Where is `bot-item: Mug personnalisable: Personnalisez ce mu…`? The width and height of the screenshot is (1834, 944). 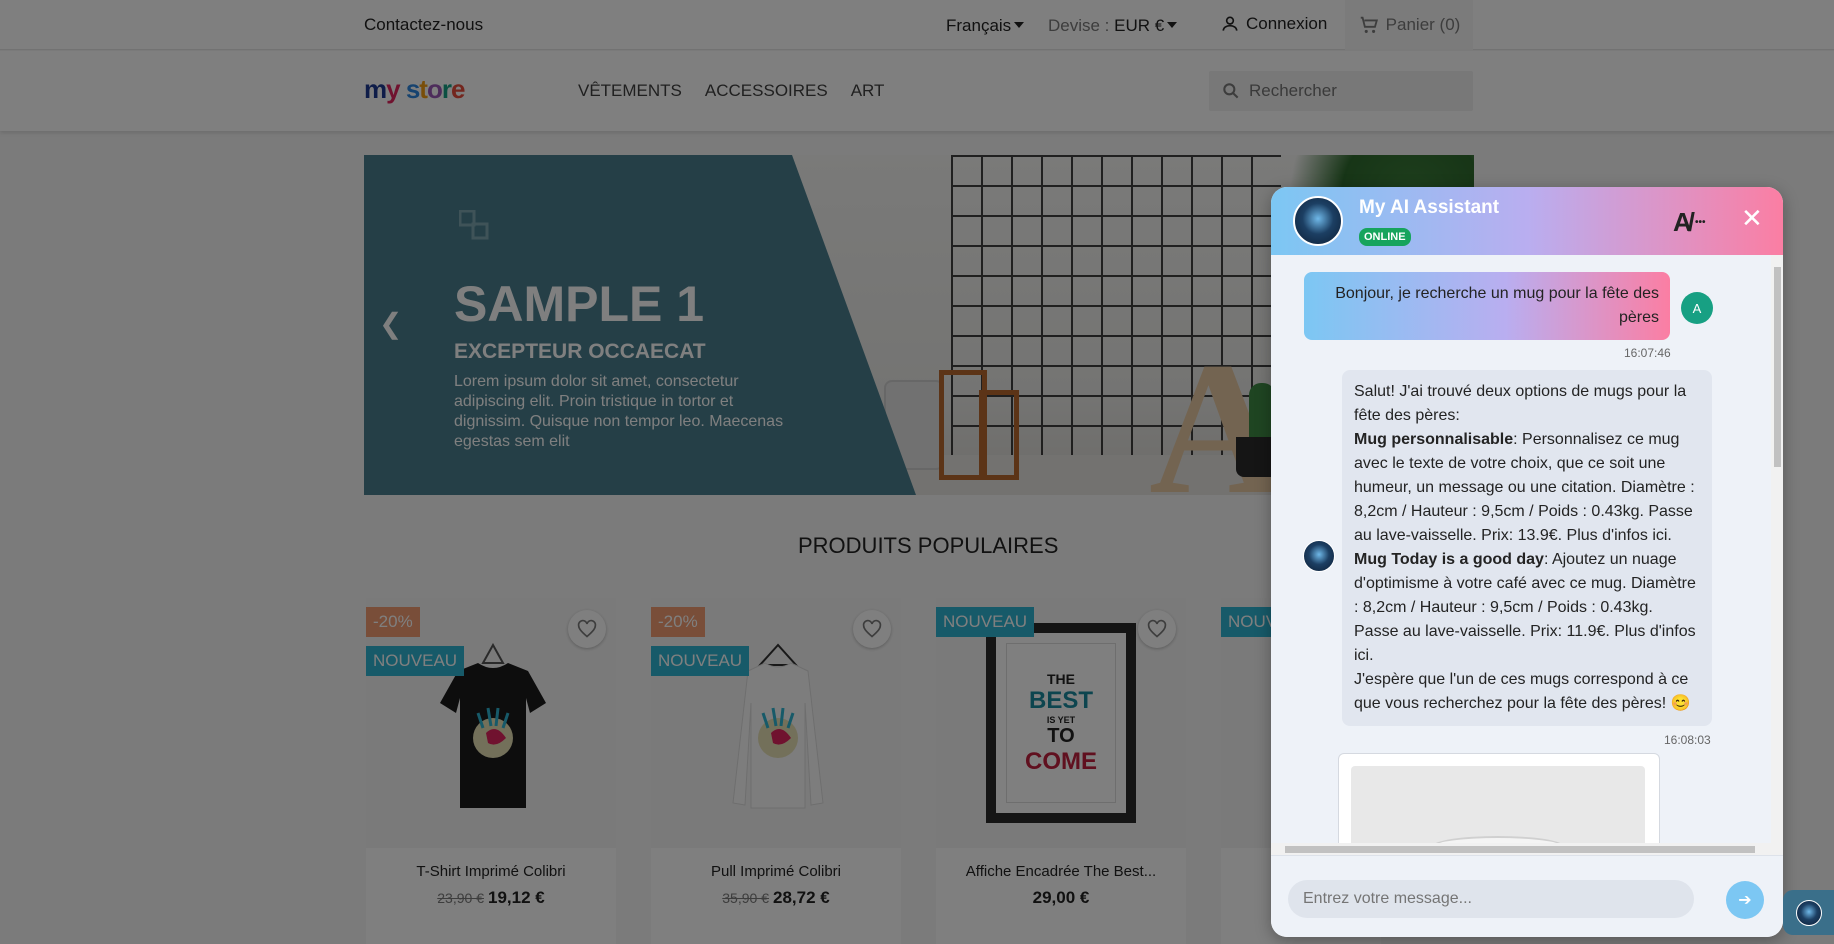
bot-item: Mug personnalisable: Personnalisez ce mu… is located at coordinates (1527, 488).